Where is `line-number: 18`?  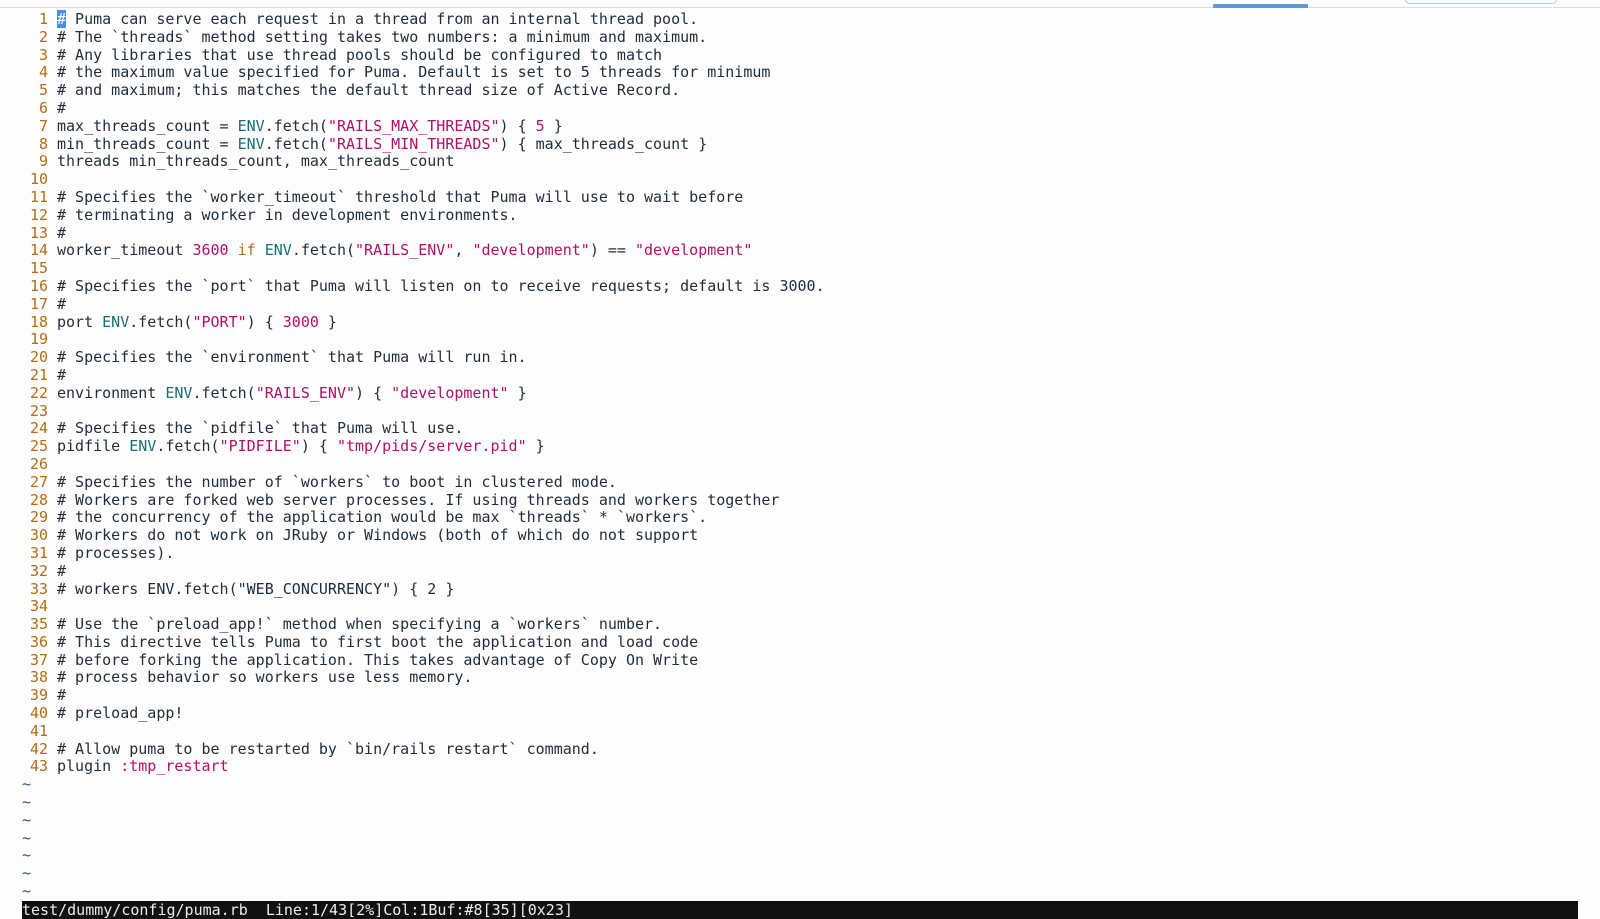 line-number: 18 is located at coordinates (38, 321).